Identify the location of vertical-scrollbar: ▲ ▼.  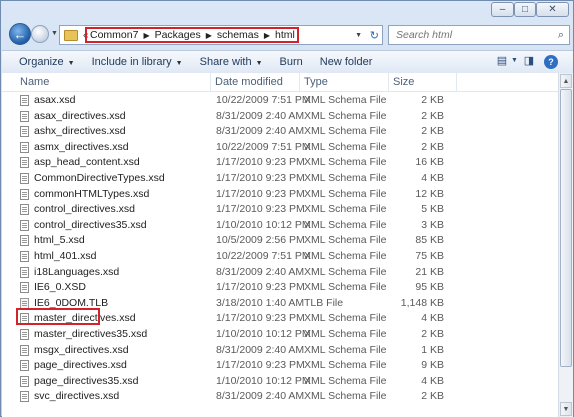
(565, 245).